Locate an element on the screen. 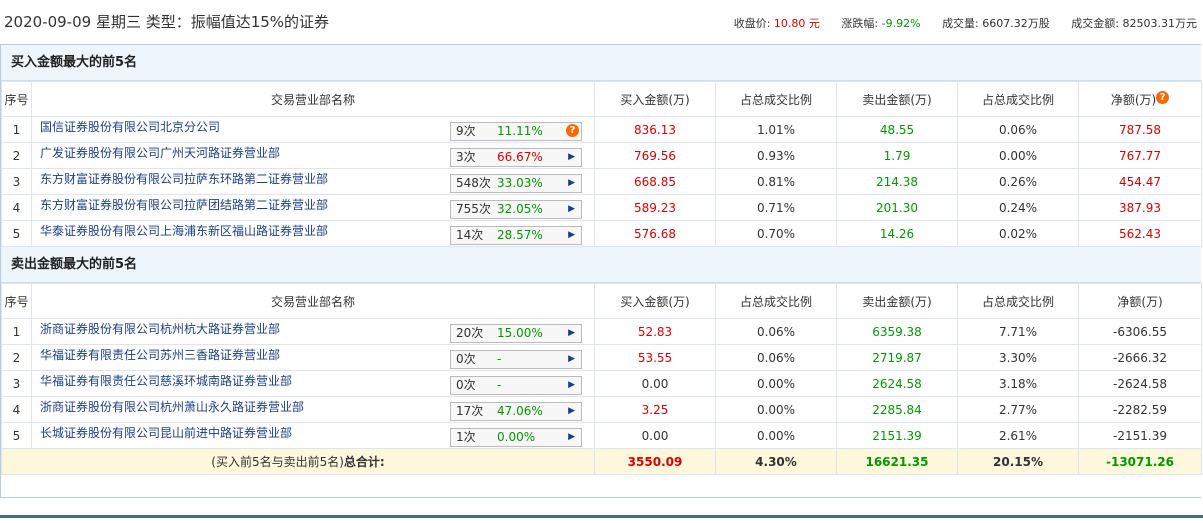  sell-ratio: 3.30% is located at coordinates (1018, 357).